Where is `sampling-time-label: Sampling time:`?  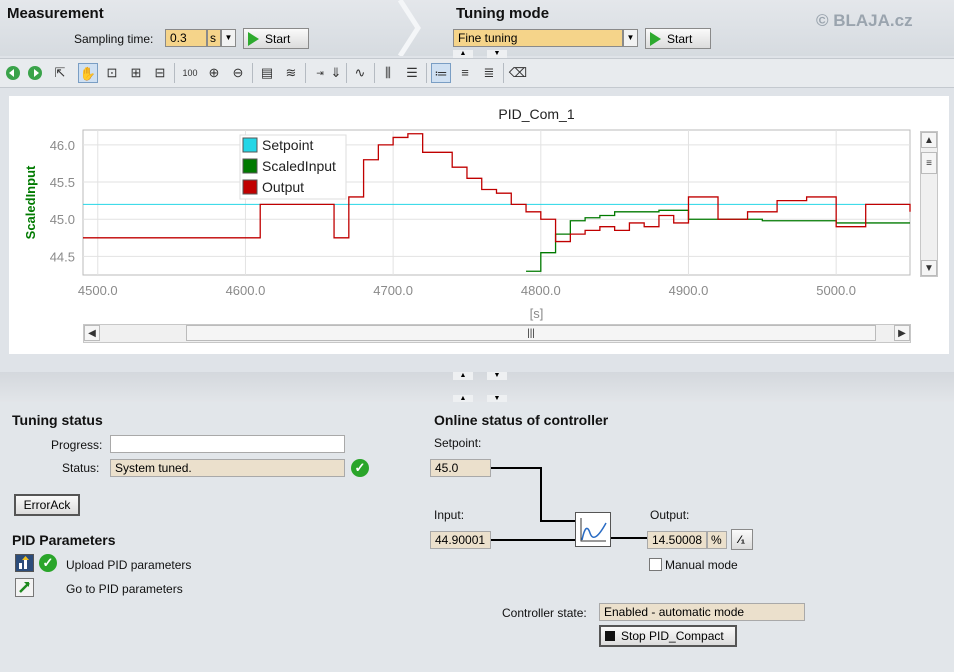 sampling-time-label: Sampling time: is located at coordinates (114, 39).